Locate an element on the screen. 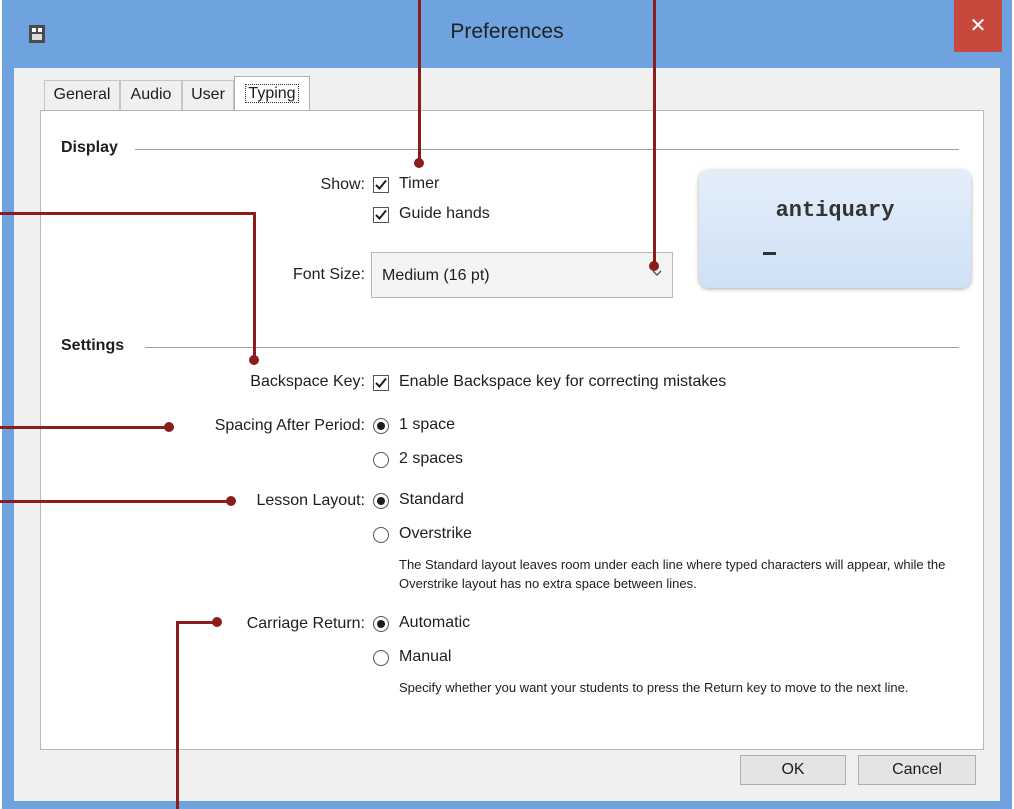 This screenshot has width=1014, height=809. preview-word: antiquary is located at coordinates (835, 210).